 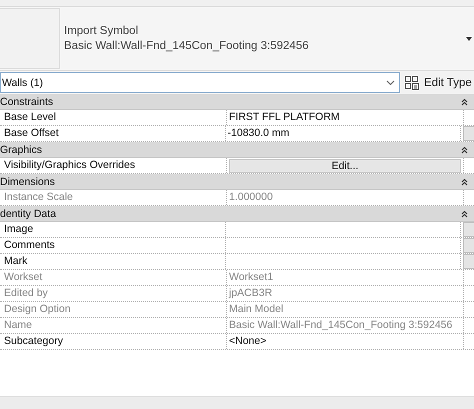 I want to click on property-value: FIRST FFL PLATFORM, so click(x=284, y=117).